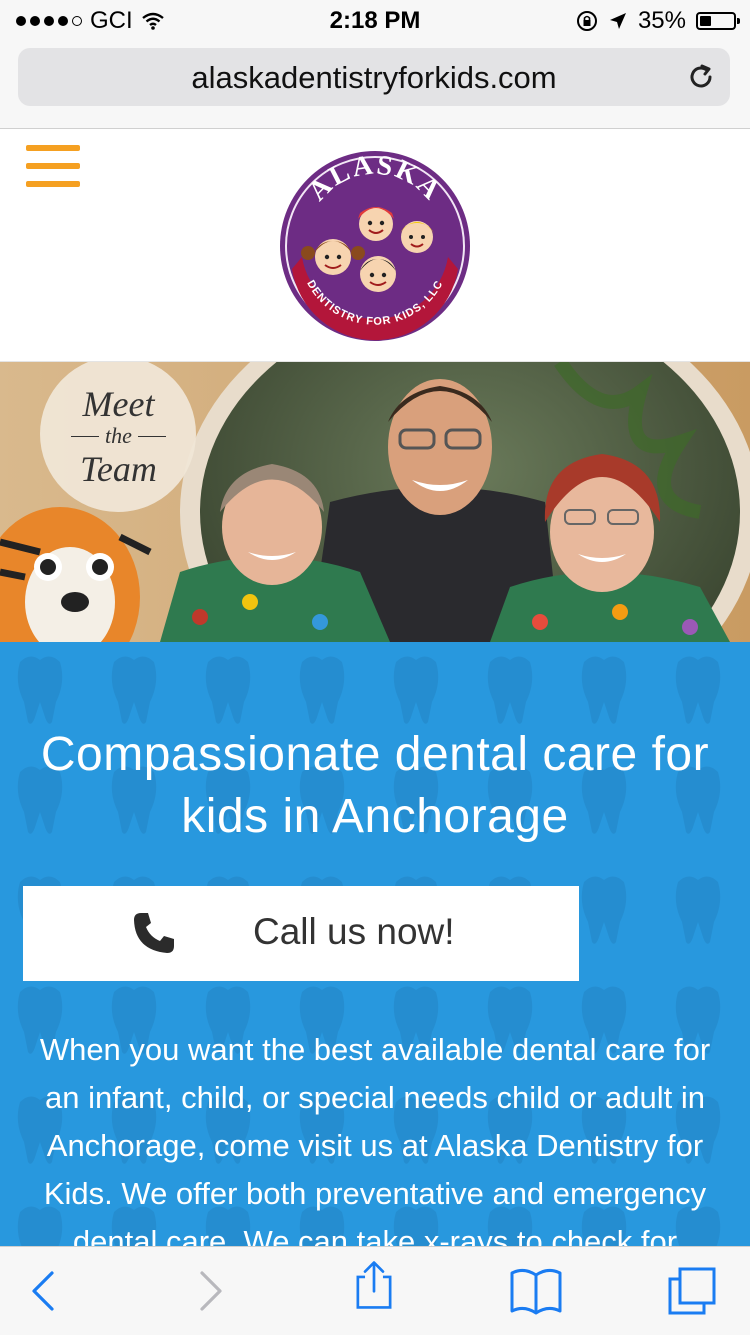 This screenshot has height=1335, width=750. I want to click on phone-icon, so click(154, 933).